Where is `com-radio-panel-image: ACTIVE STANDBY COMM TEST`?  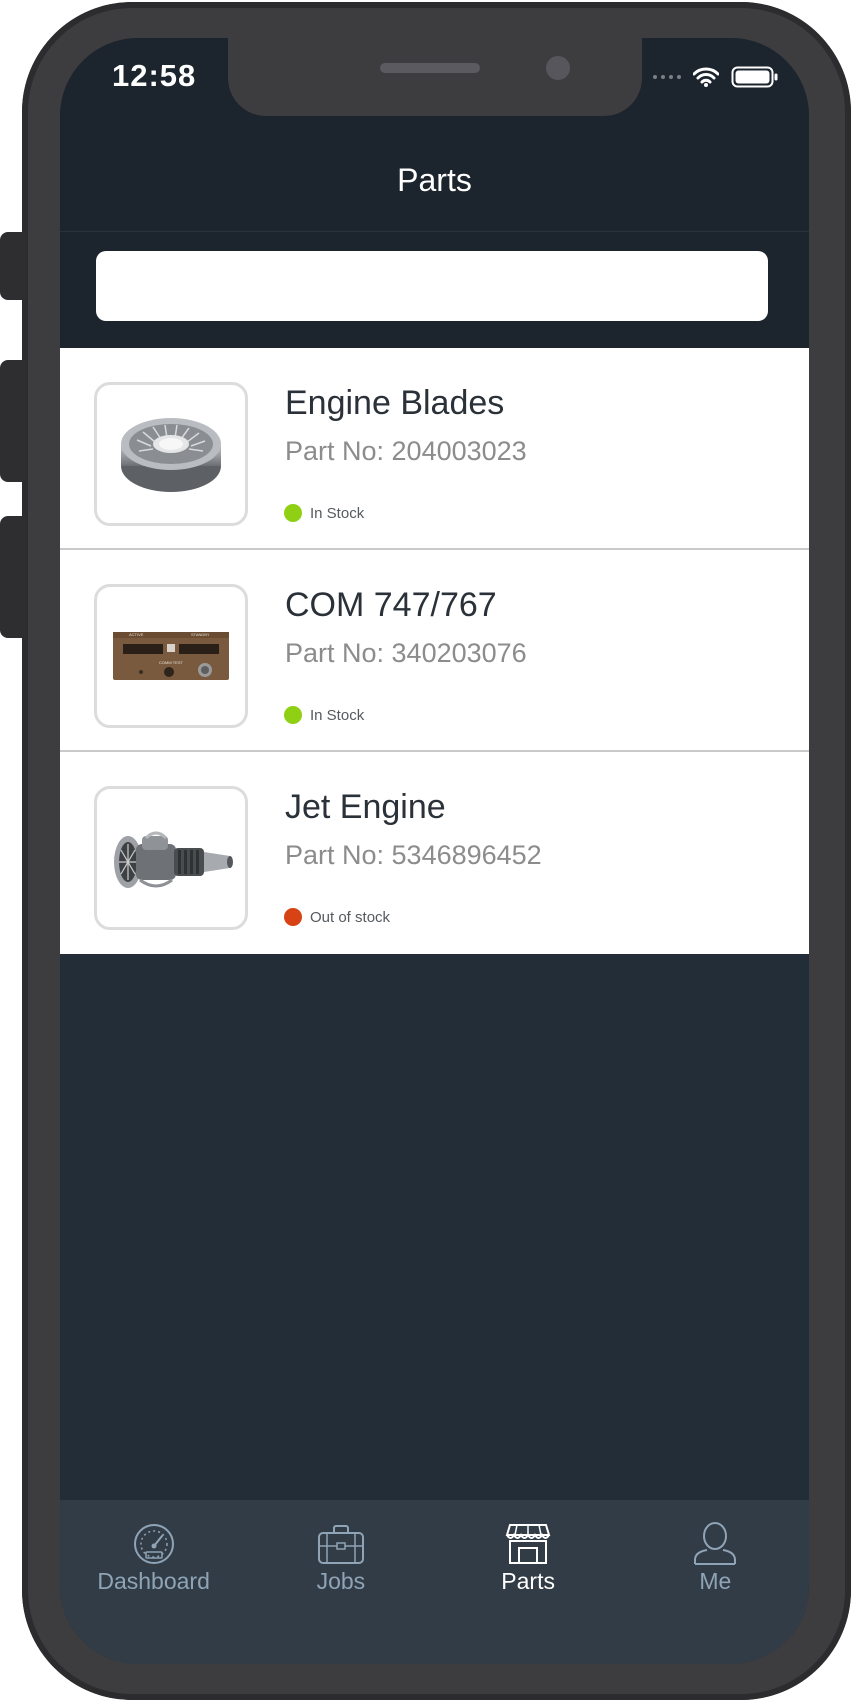
com-radio-panel-image: ACTIVE STANDBY COMM TEST is located at coordinates (171, 656).